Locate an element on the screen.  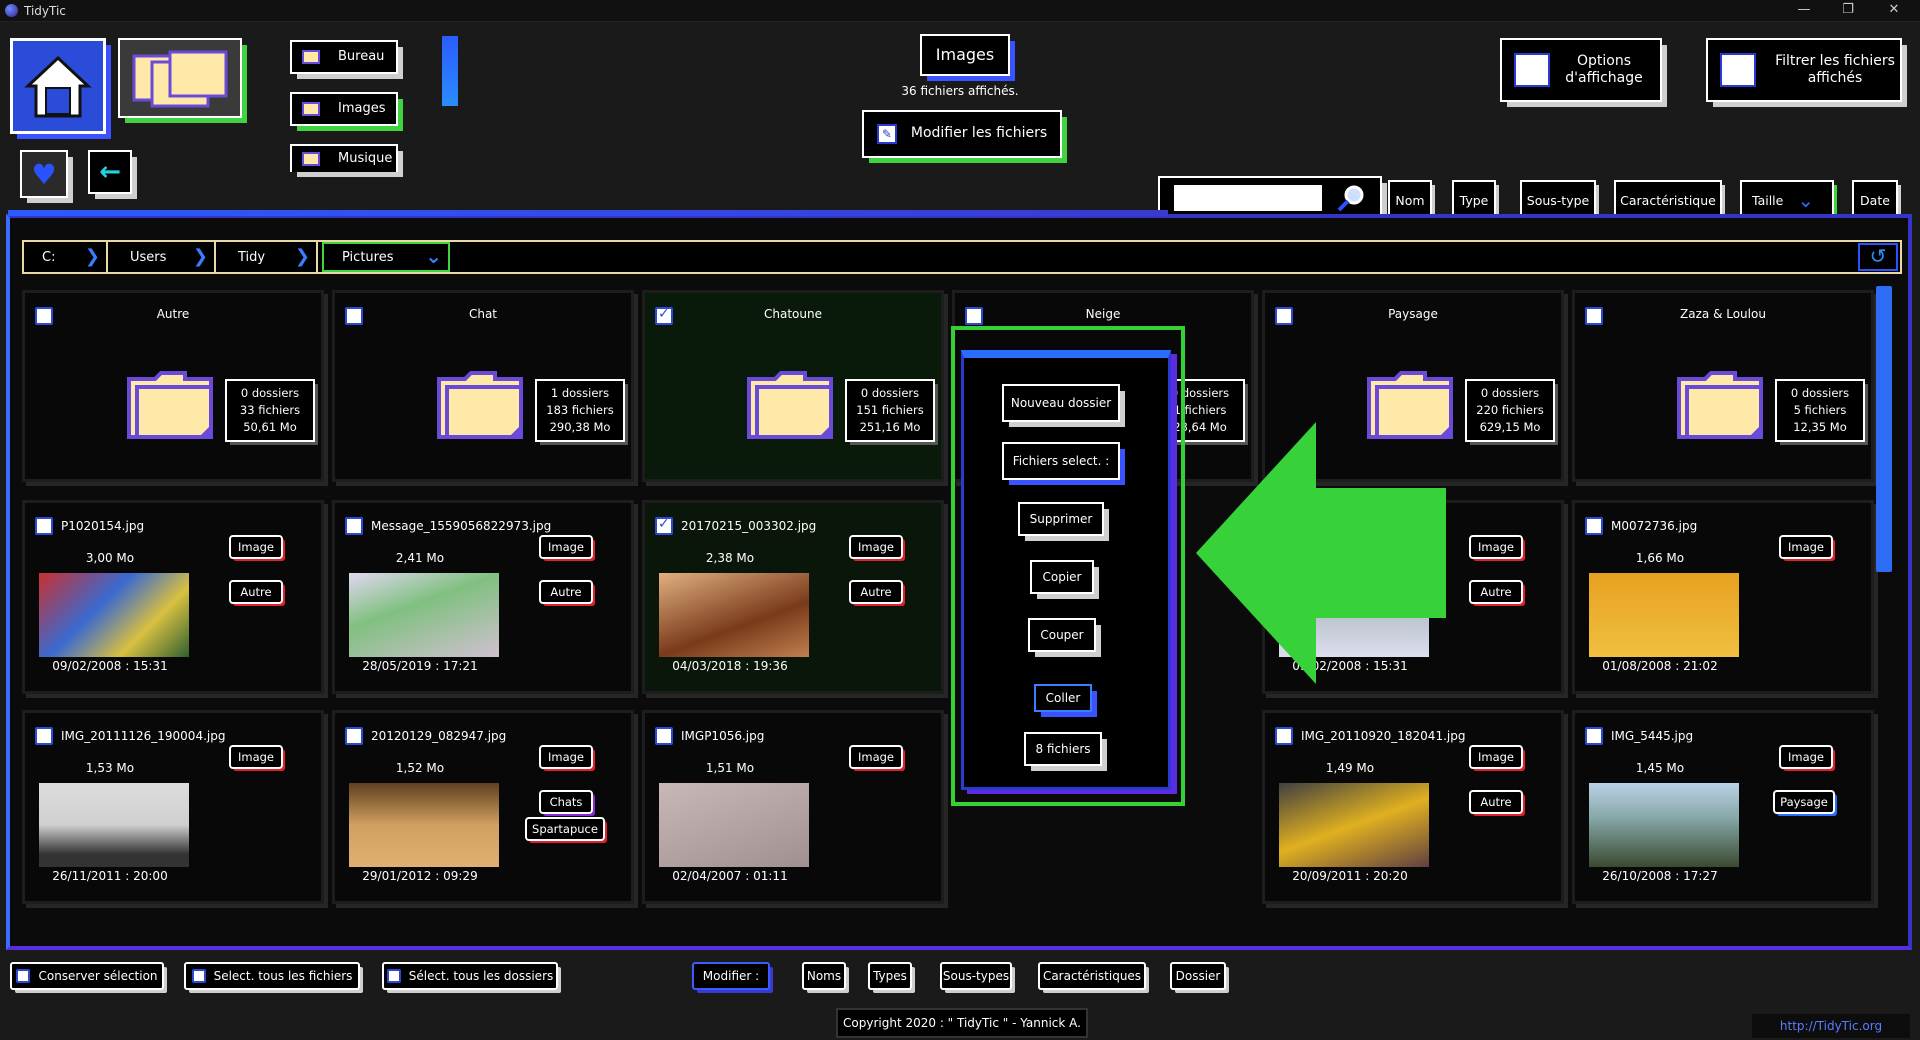
chevron-right-icon: ❯ is located at coordinates (92, 256).